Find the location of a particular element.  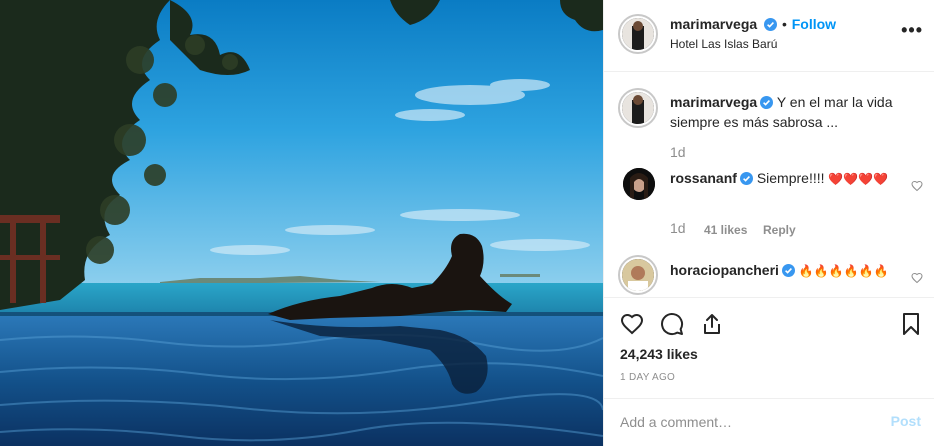

comment-text: Siempre!!!! is located at coordinates (792, 178).